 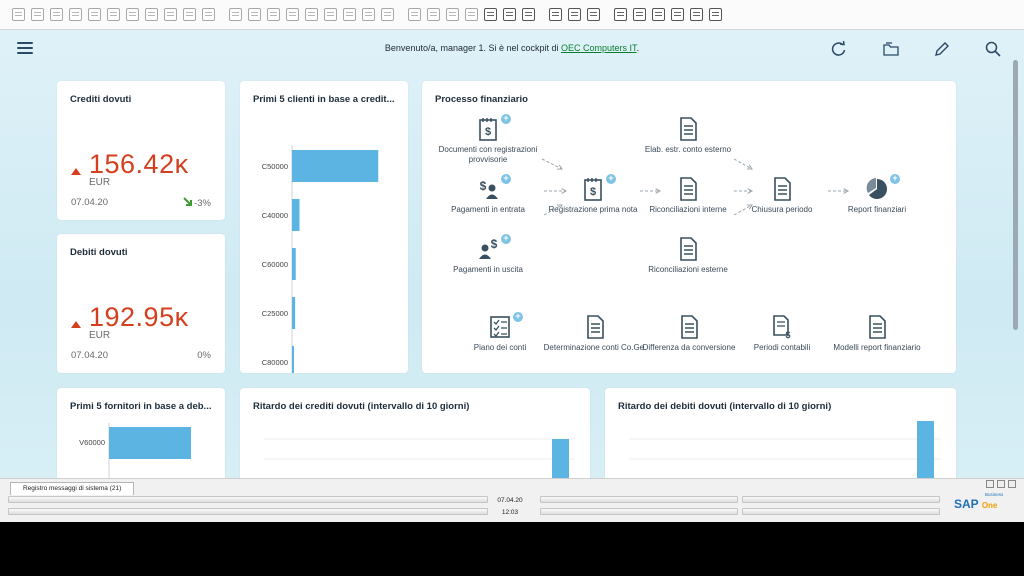 What do you see at coordinates (414, 14) in the screenshot?
I see `target-doc-icon` at bounding box center [414, 14].